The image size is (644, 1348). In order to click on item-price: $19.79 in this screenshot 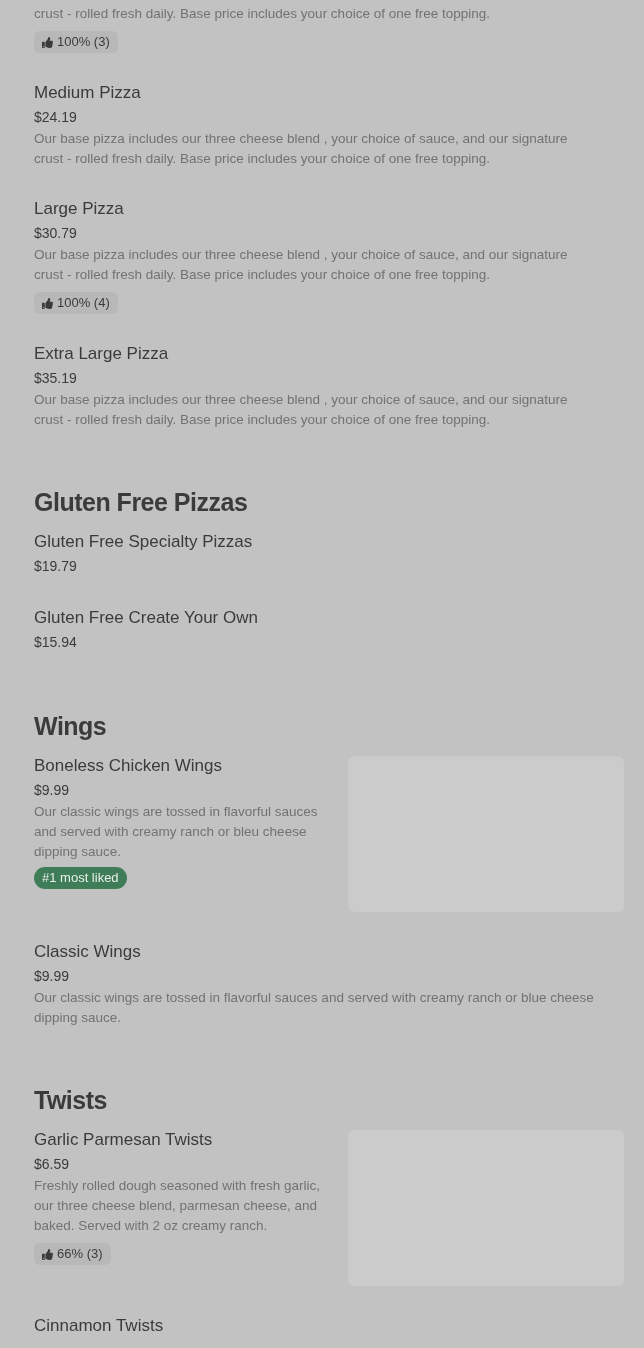, I will do `click(55, 566)`.